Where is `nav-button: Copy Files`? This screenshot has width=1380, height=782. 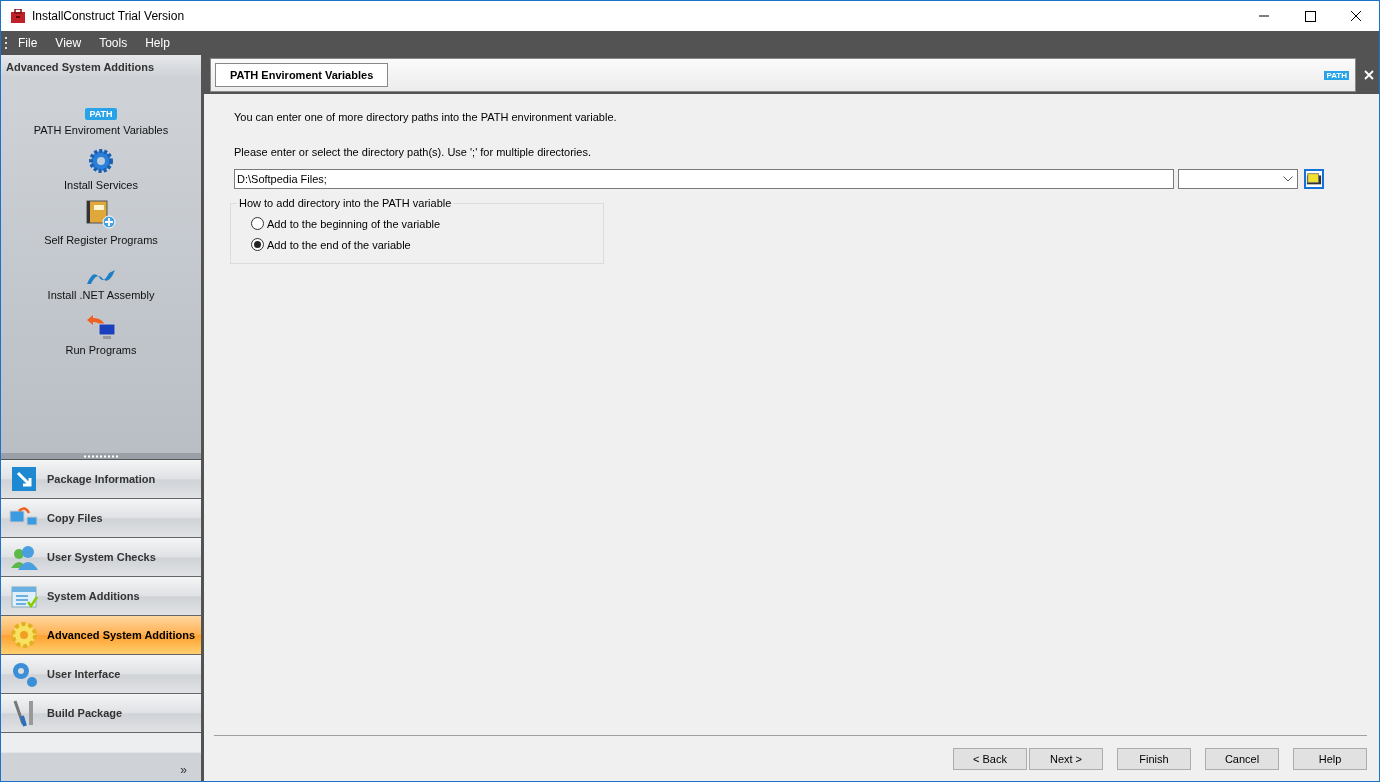
nav-button: Copy Files is located at coordinates (101, 518).